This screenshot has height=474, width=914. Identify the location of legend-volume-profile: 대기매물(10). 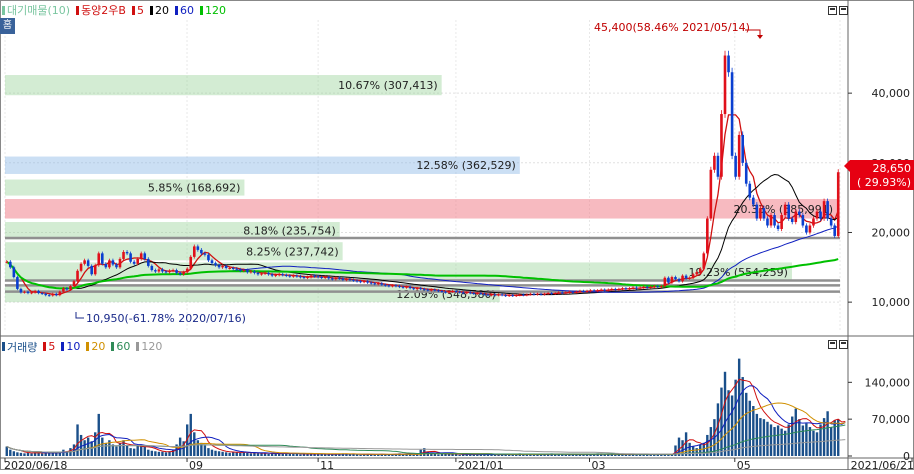
(36, 10).